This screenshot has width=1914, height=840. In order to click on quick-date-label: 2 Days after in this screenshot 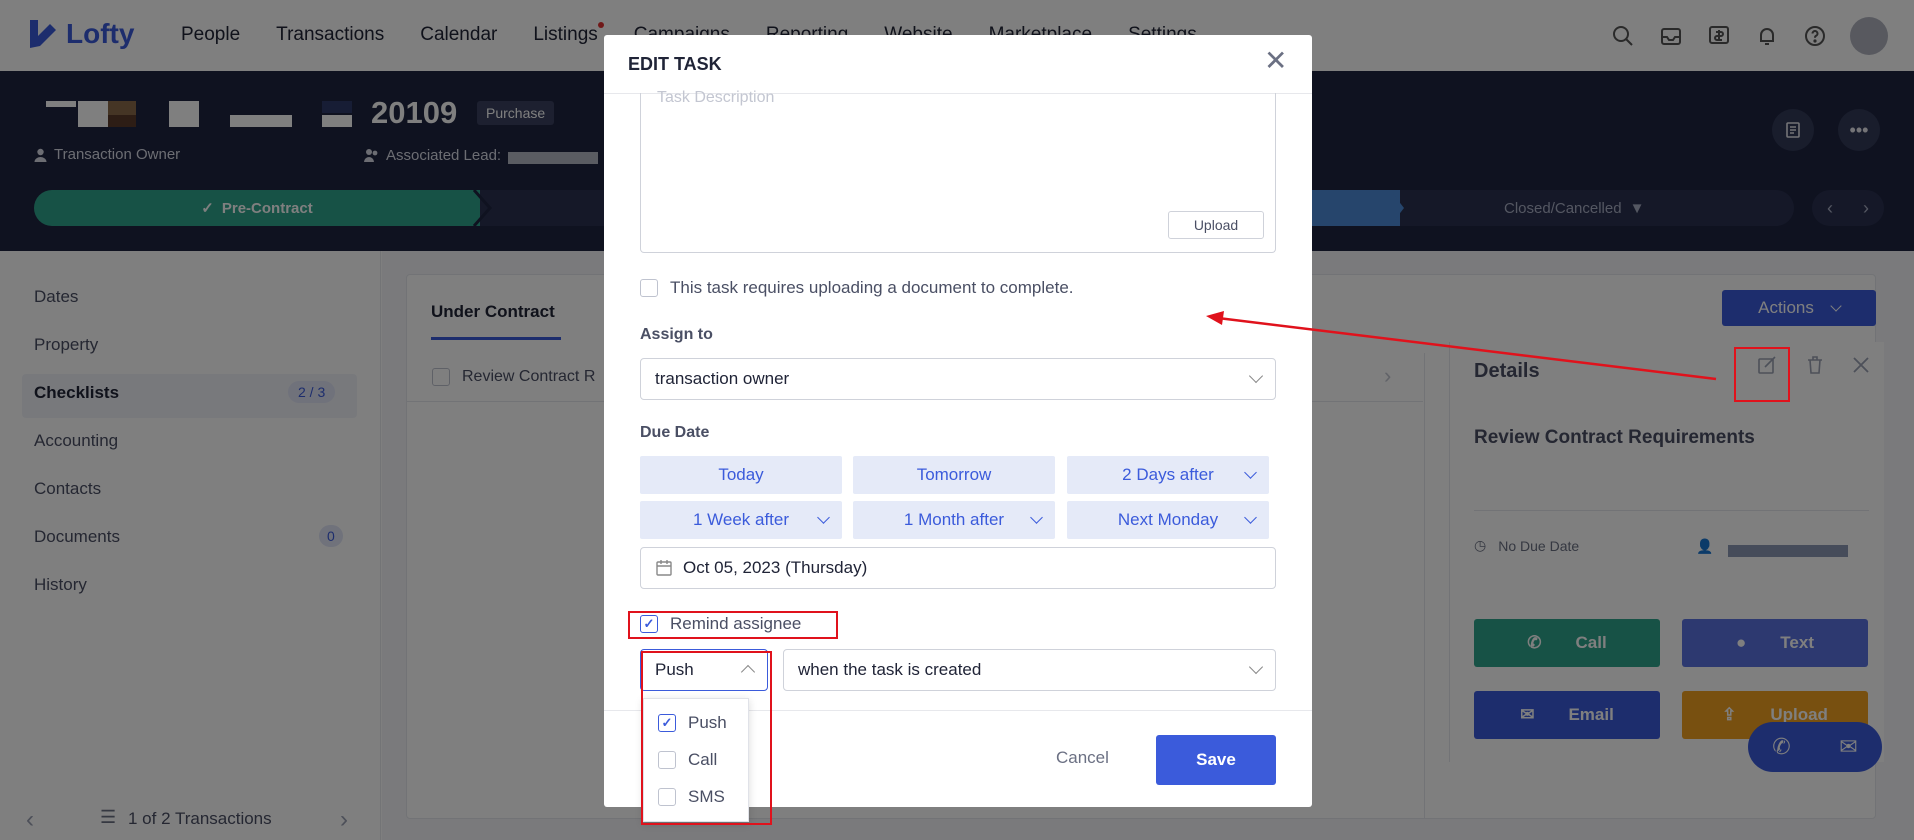, I will do `click(1168, 474)`.